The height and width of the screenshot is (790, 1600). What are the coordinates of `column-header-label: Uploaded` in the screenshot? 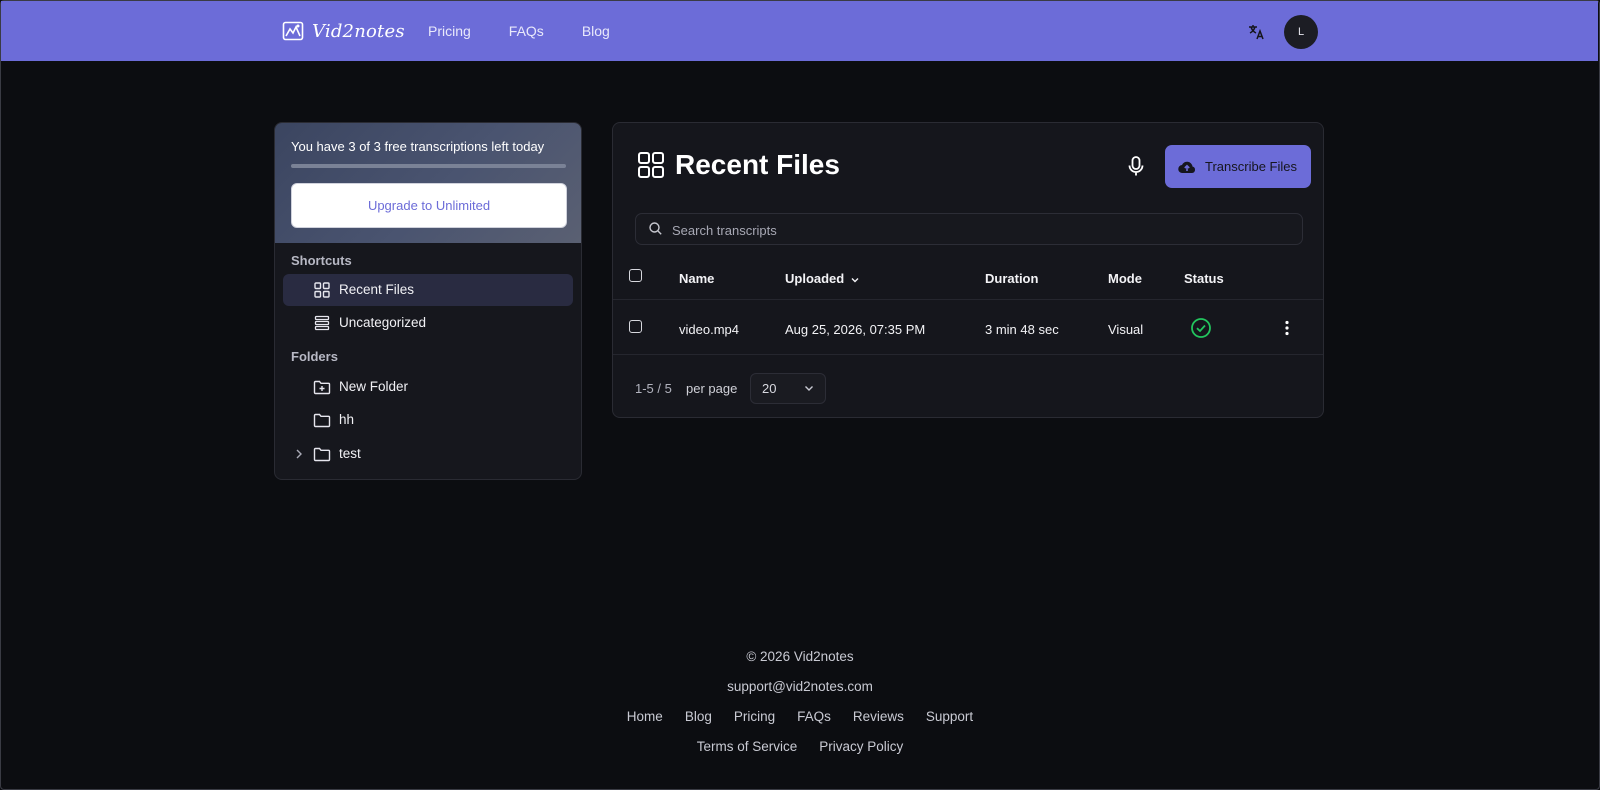 It's located at (815, 278).